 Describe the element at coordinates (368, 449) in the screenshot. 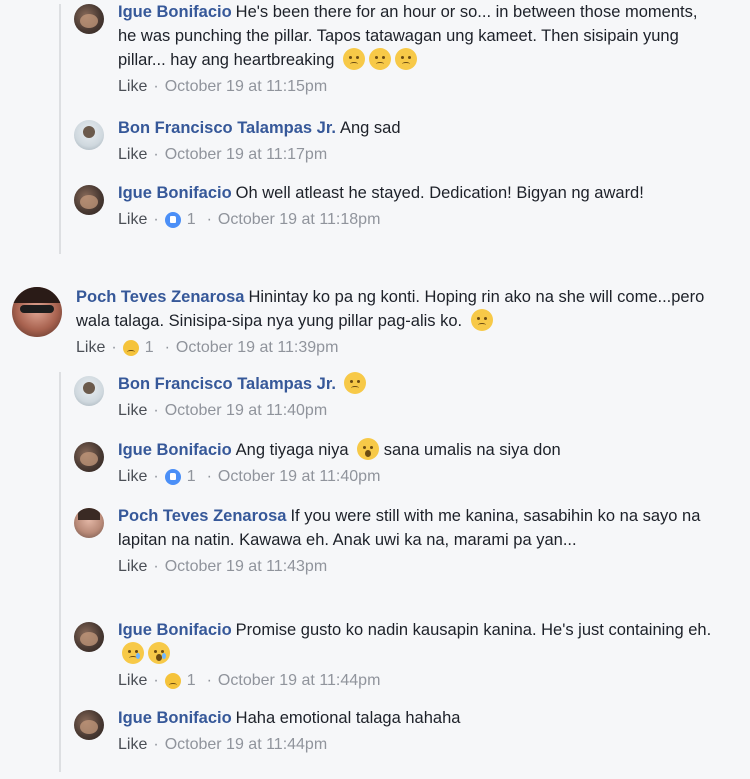

I see `surprised-face-icon` at that location.